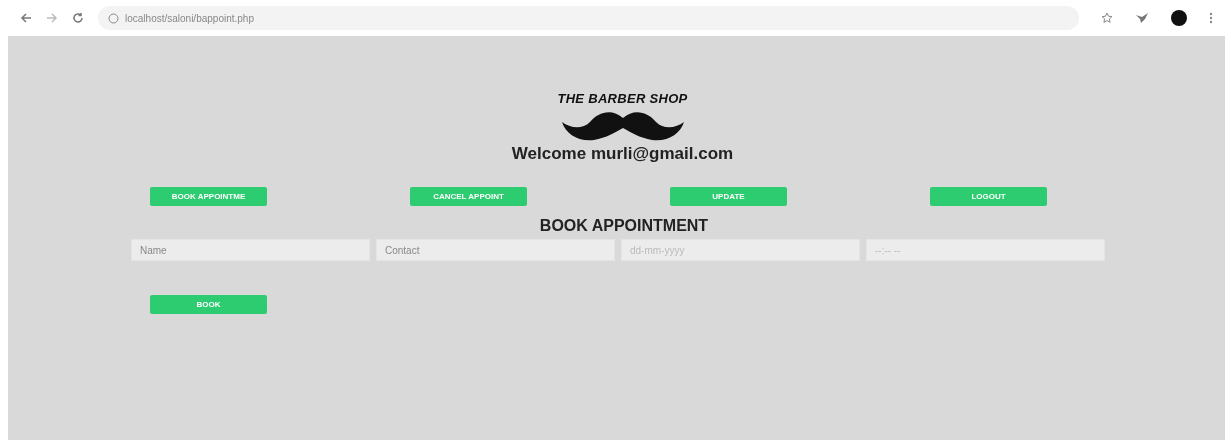 The image size is (1225, 440). What do you see at coordinates (113, 18) in the screenshot?
I see `info-icon` at bounding box center [113, 18].